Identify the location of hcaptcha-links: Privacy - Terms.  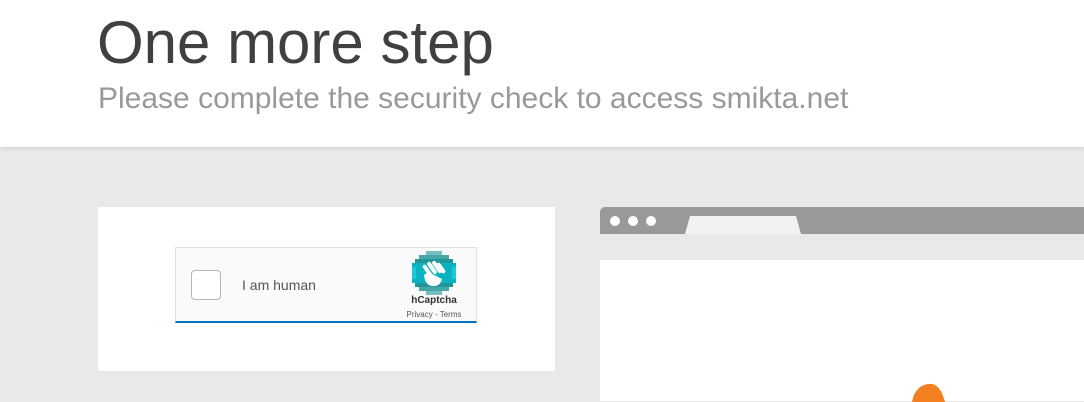
(434, 315).